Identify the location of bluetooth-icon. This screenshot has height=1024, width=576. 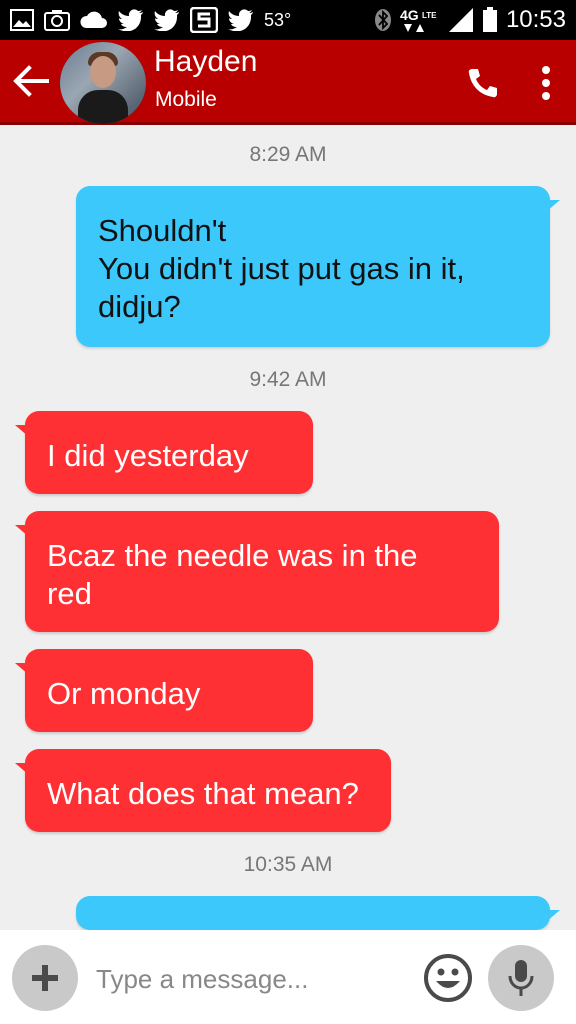
(383, 20).